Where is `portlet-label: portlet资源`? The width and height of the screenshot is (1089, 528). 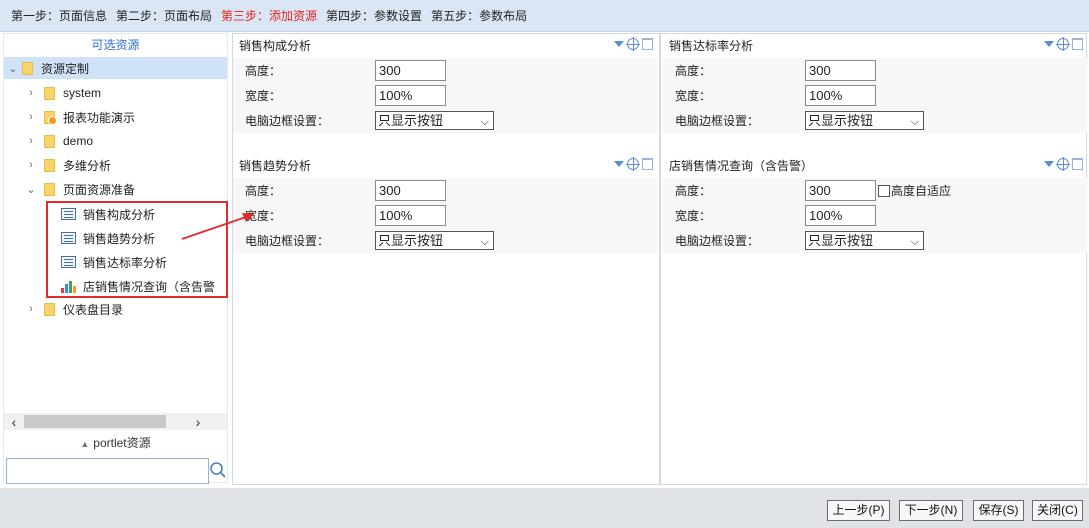 portlet-label: portlet资源 is located at coordinates (122, 443).